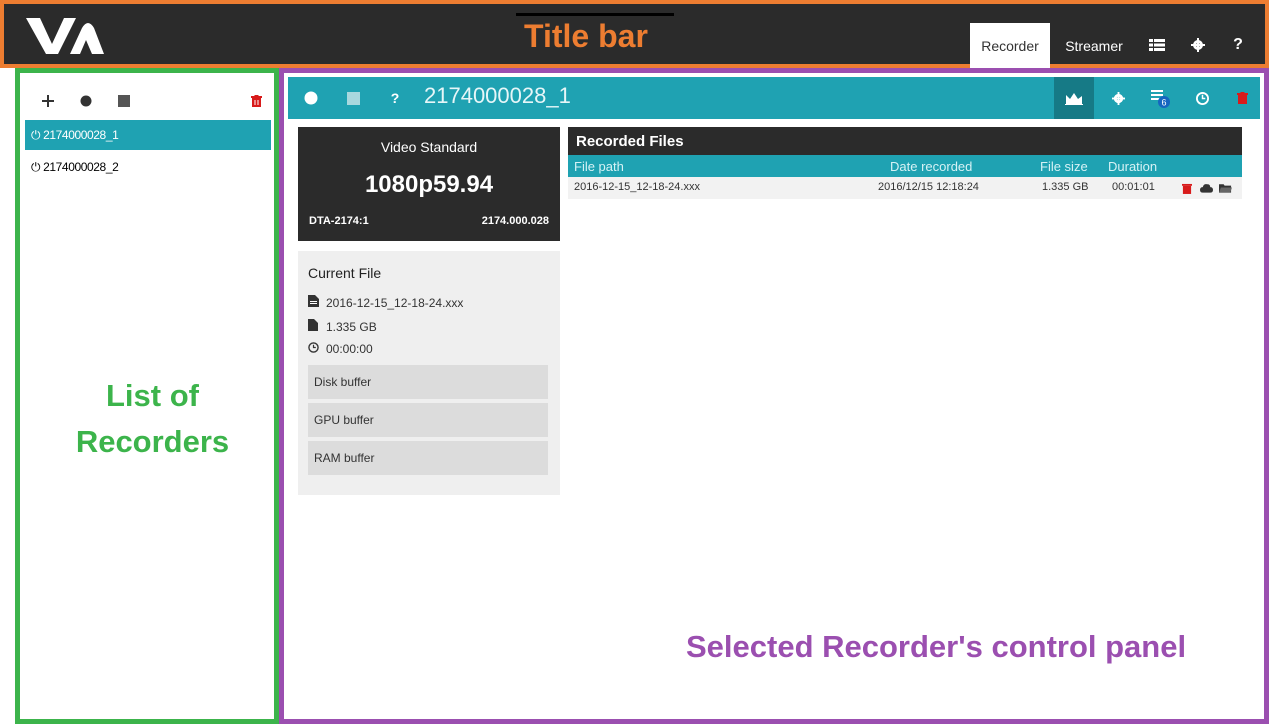 The image size is (1269, 724). I want to click on current-file-name-row: 2016-12-15_12-18-24.xxx, so click(385, 302).